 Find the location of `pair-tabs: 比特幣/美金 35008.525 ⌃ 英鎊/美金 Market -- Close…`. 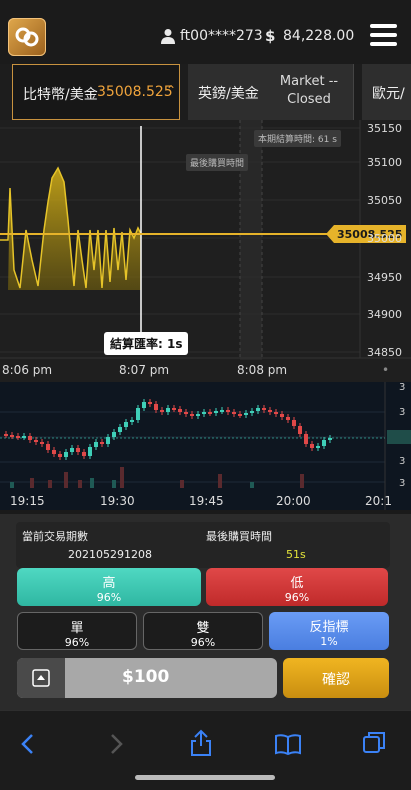

pair-tabs: 比特幣/美金 35008.525 ⌃ 英鎊/美金 Market -- Close… is located at coordinates (205, 92).